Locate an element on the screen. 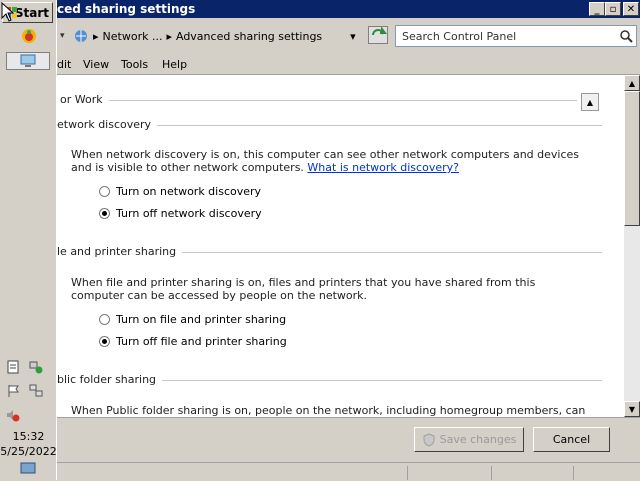 The width and height of the screenshot is (640, 481). menu-view: View is located at coordinates (96, 64).